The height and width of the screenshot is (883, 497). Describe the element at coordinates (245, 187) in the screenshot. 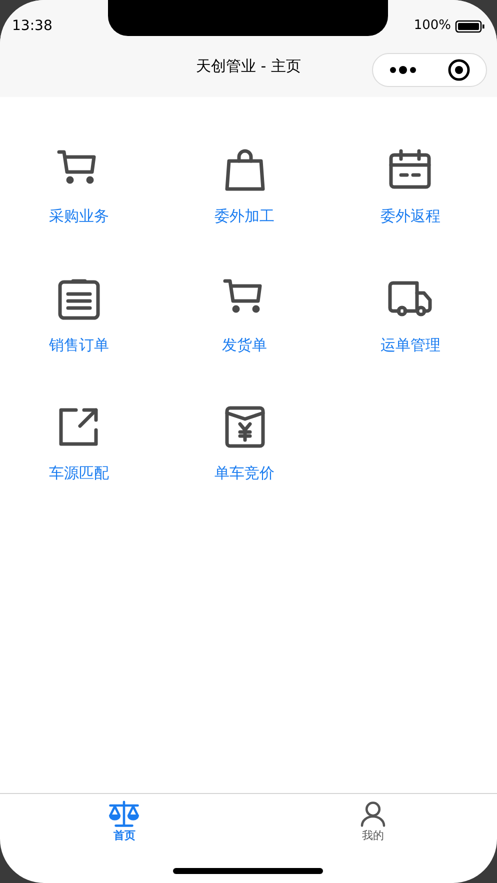

I see `menu-item: 委外加工` at that location.